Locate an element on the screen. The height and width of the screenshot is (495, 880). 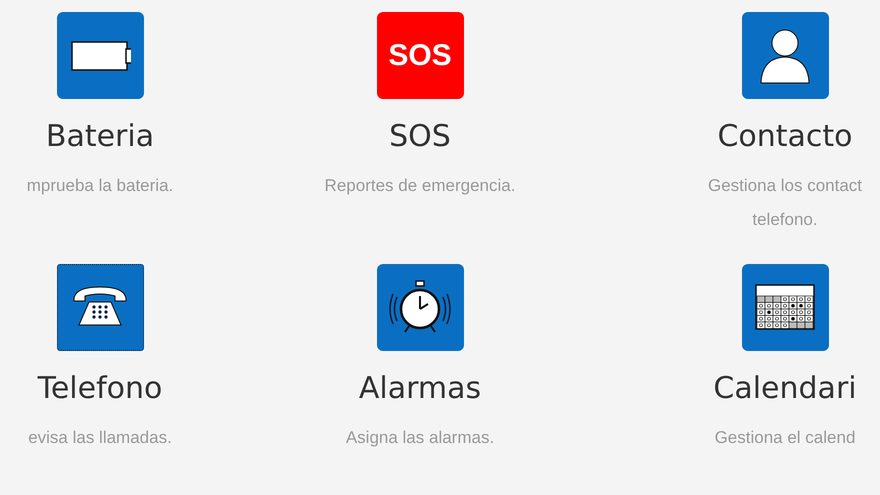
feature-title: Calendari is located at coordinates (785, 389).